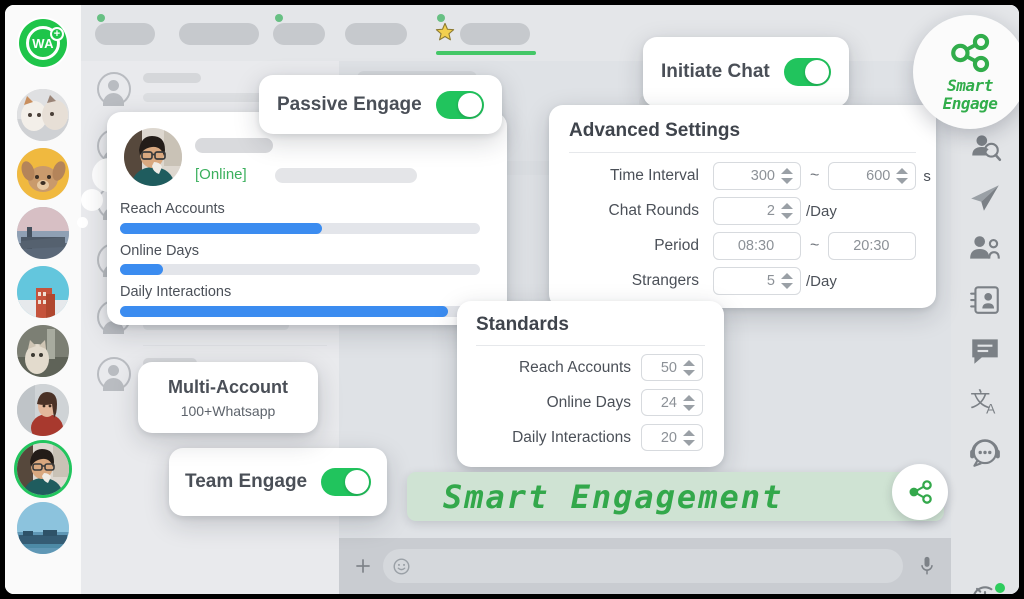 The image size is (1024, 599). Describe the element at coordinates (380, 104) in the screenshot. I see `passive-engage-card: Passive Engage` at that location.